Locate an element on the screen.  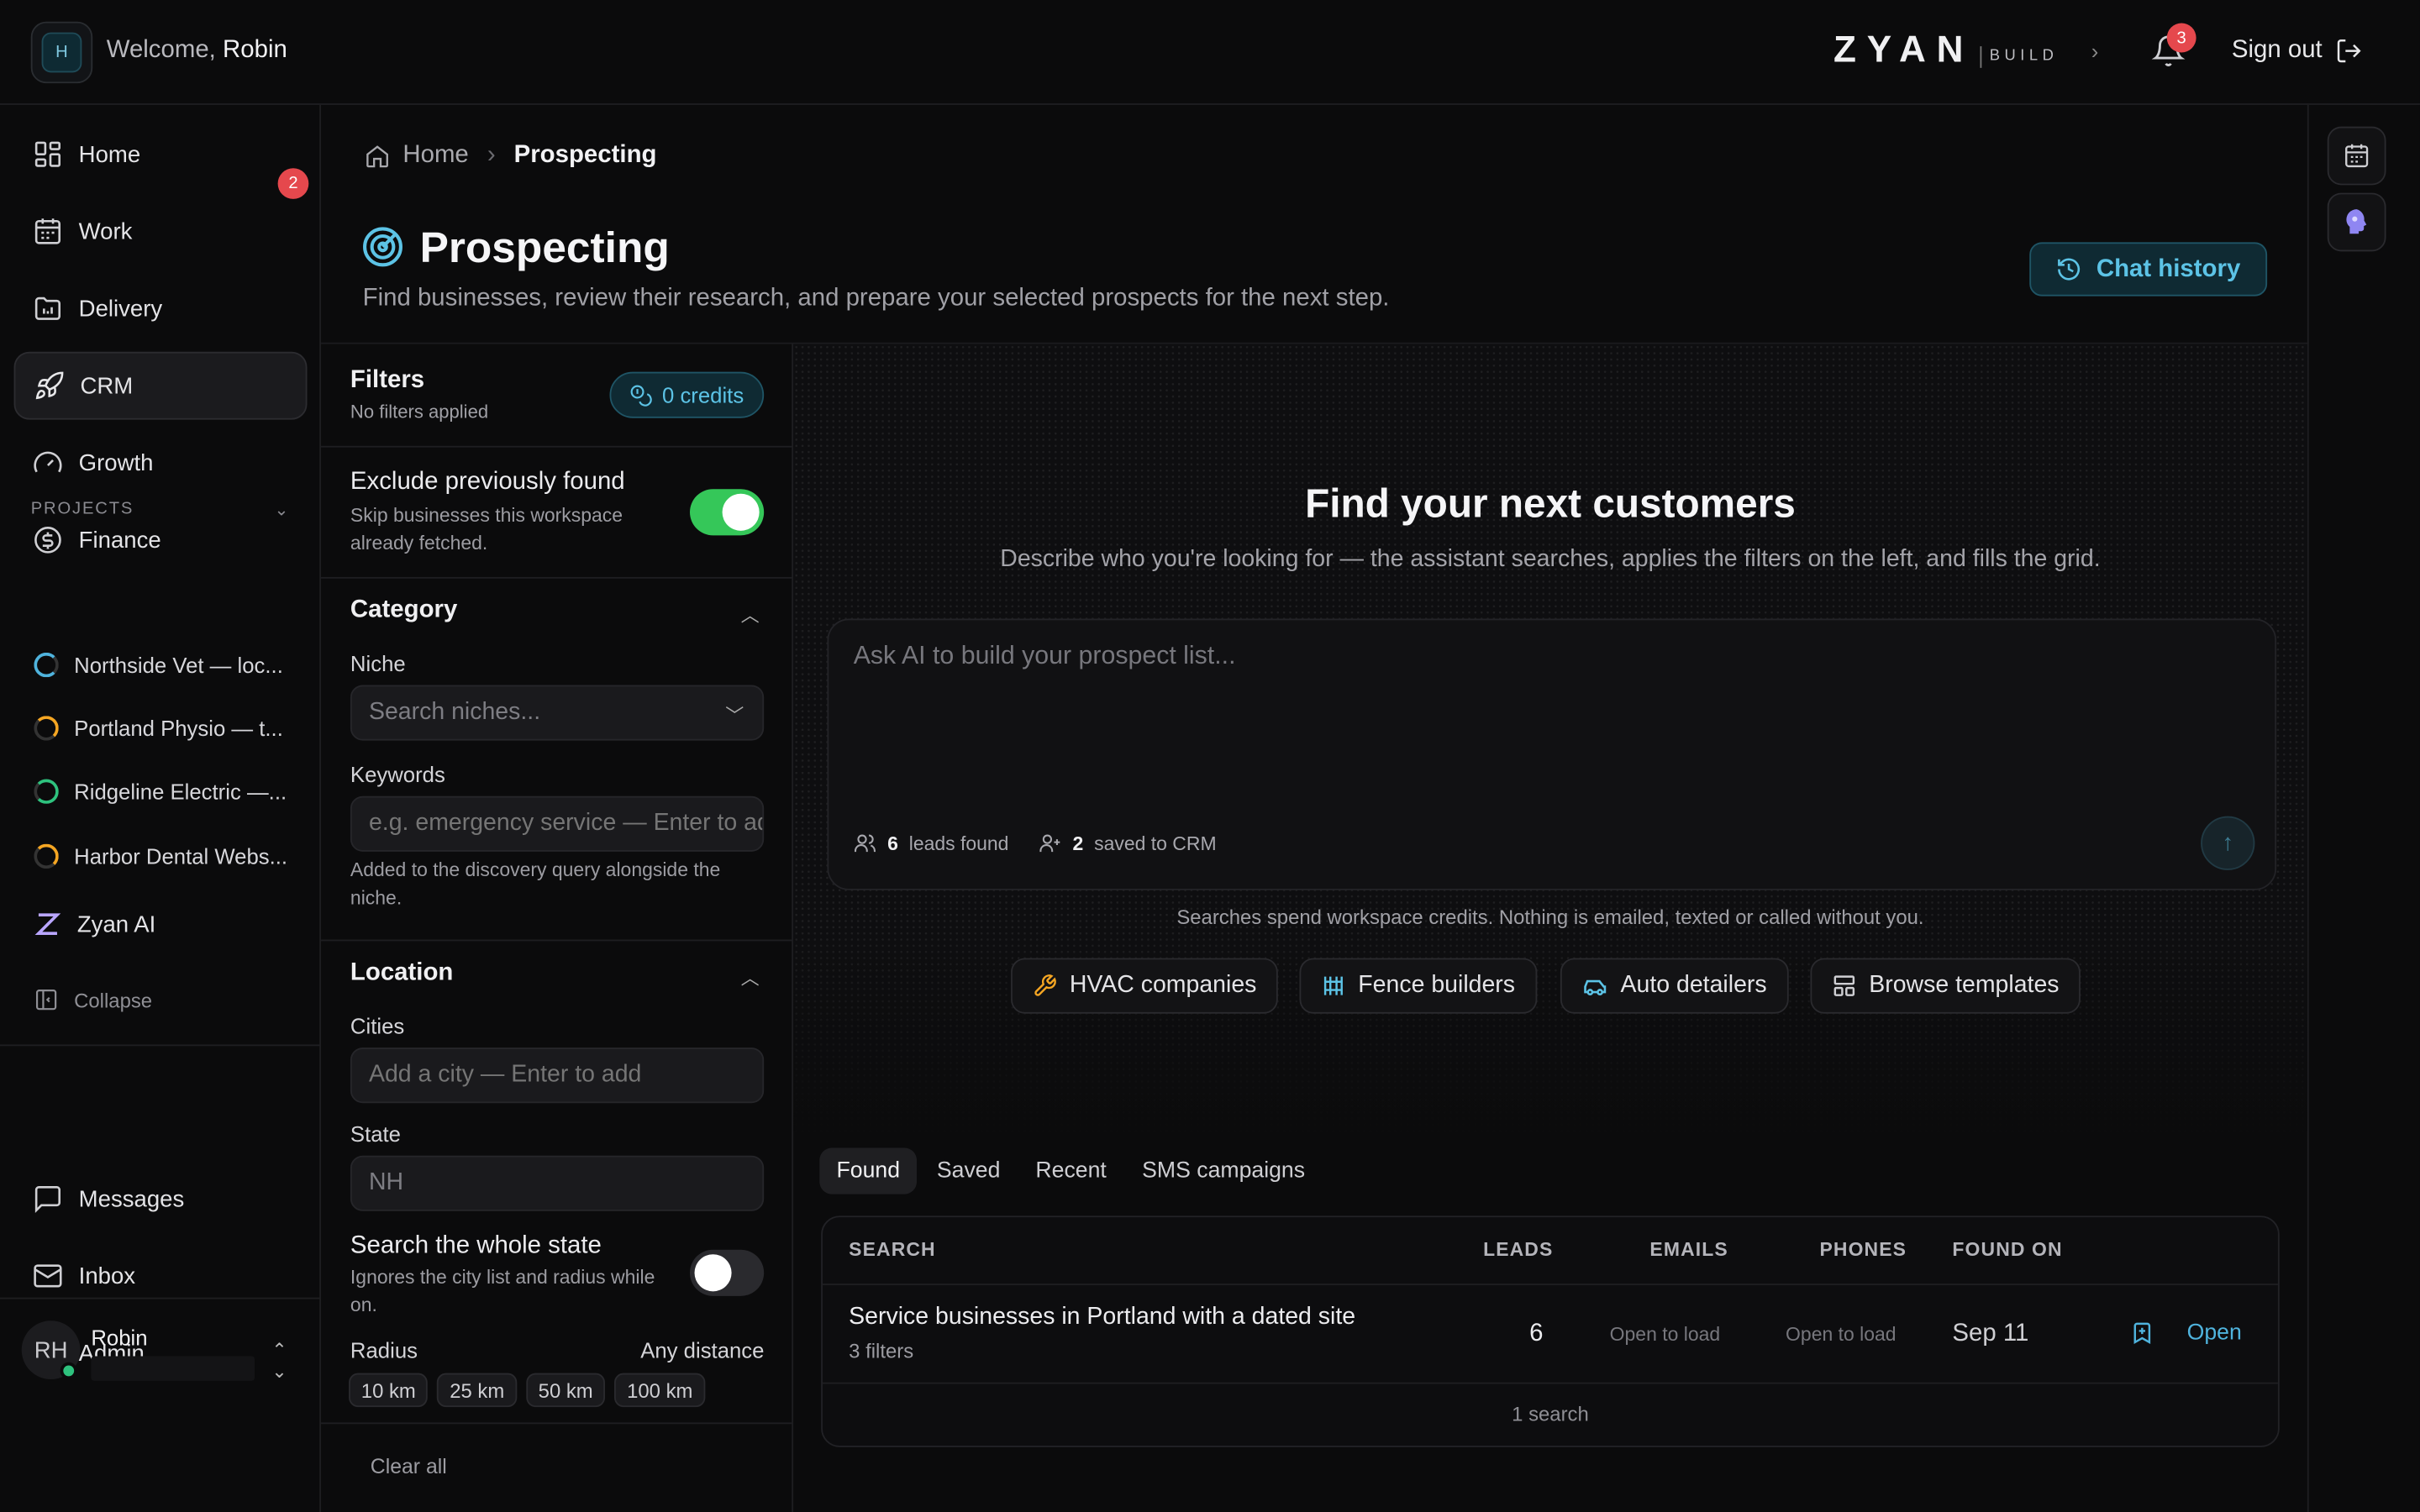
keywords-input is located at coordinates (557, 823).